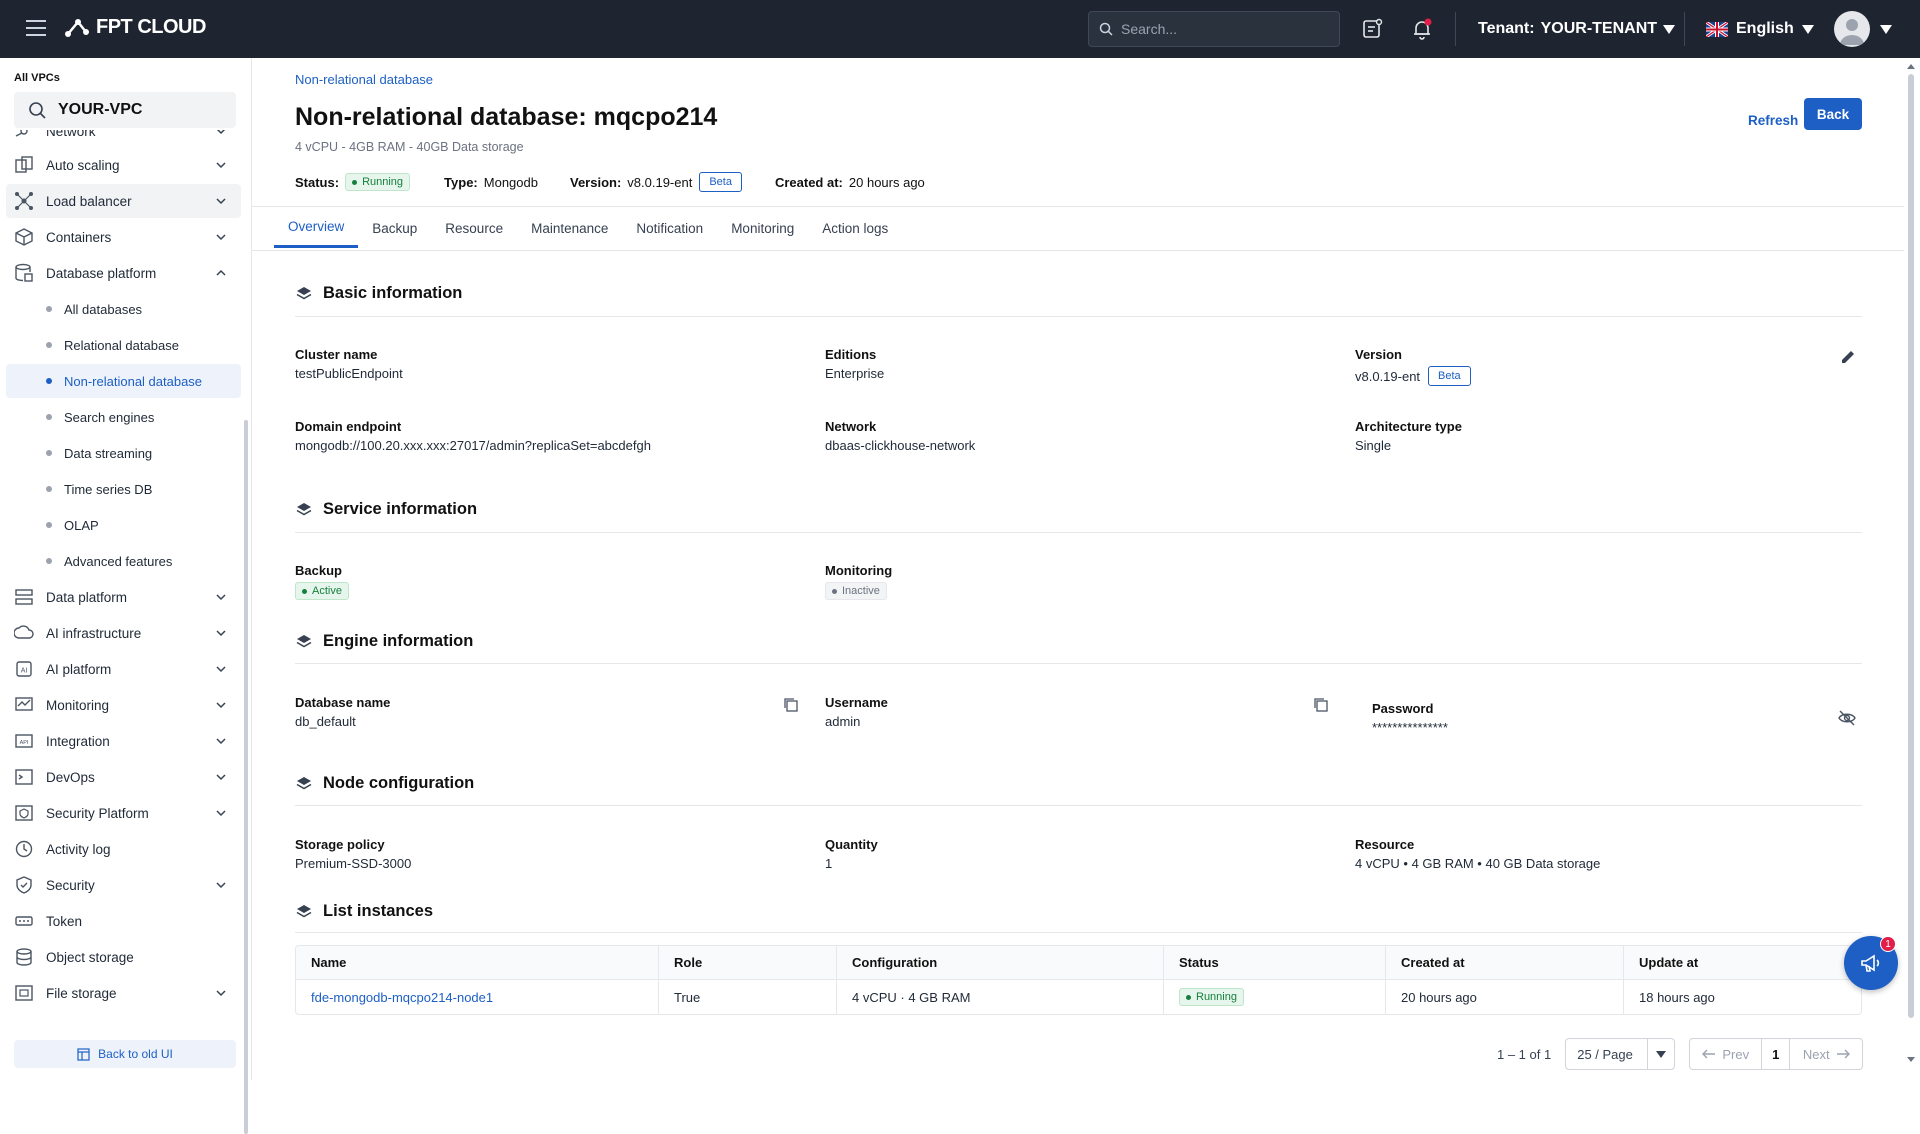 The height and width of the screenshot is (1134, 1920). What do you see at coordinates (1717, 29) in the screenshot?
I see `uk-flag-icon` at bounding box center [1717, 29].